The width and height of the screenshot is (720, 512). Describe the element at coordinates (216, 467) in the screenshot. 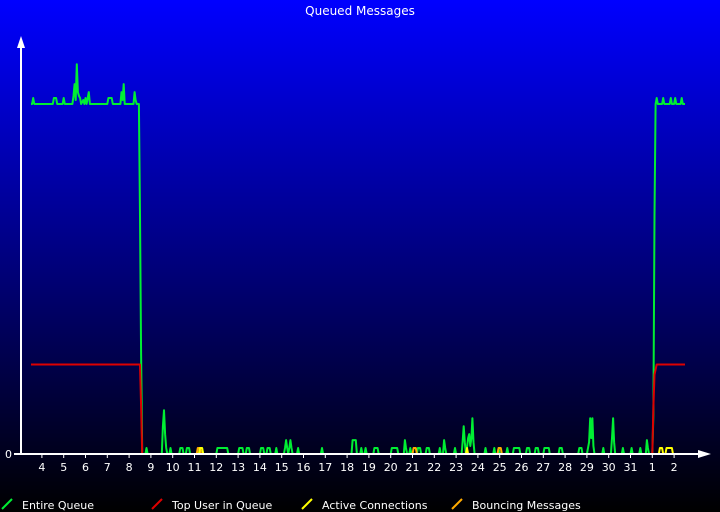

I see `x-tick-label: 12` at that location.